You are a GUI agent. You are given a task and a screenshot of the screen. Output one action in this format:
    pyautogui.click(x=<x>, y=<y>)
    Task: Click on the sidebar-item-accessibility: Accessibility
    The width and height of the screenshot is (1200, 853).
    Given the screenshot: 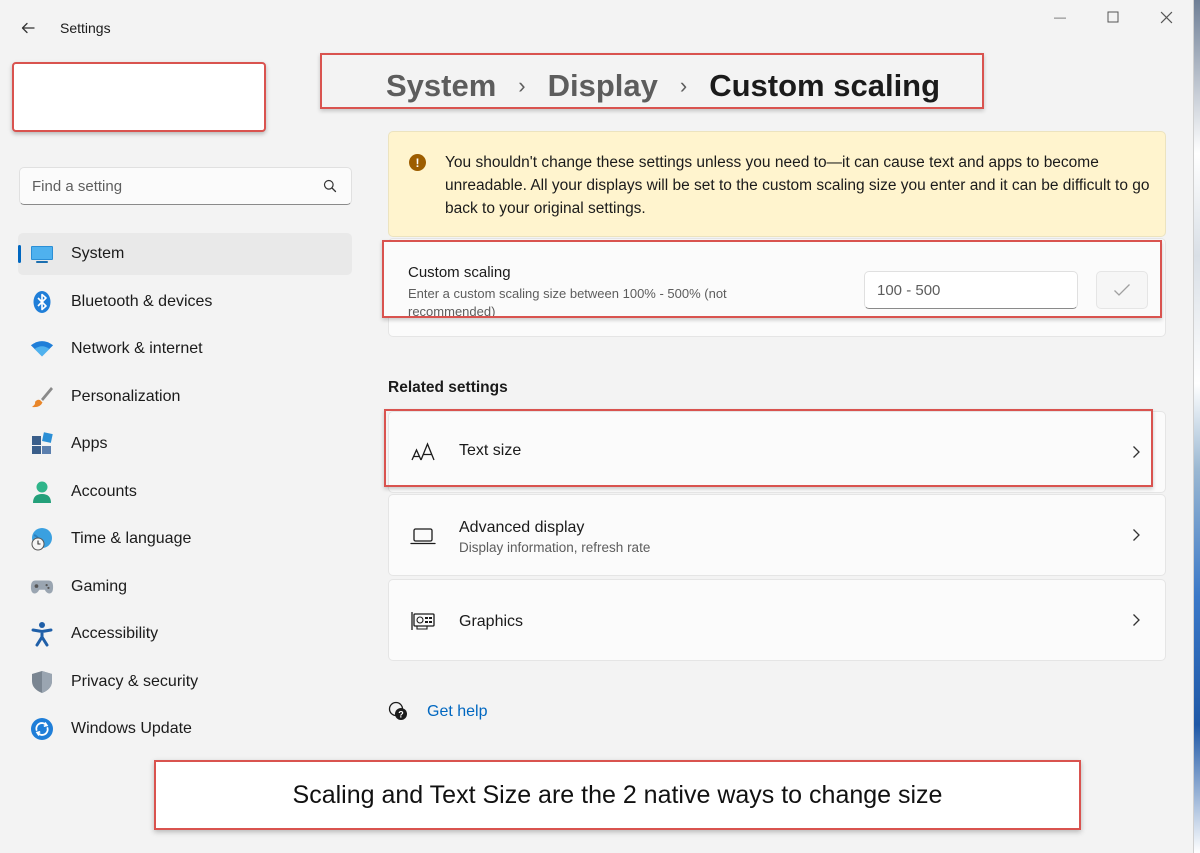 What is the action you would take?
    pyautogui.click(x=185, y=634)
    